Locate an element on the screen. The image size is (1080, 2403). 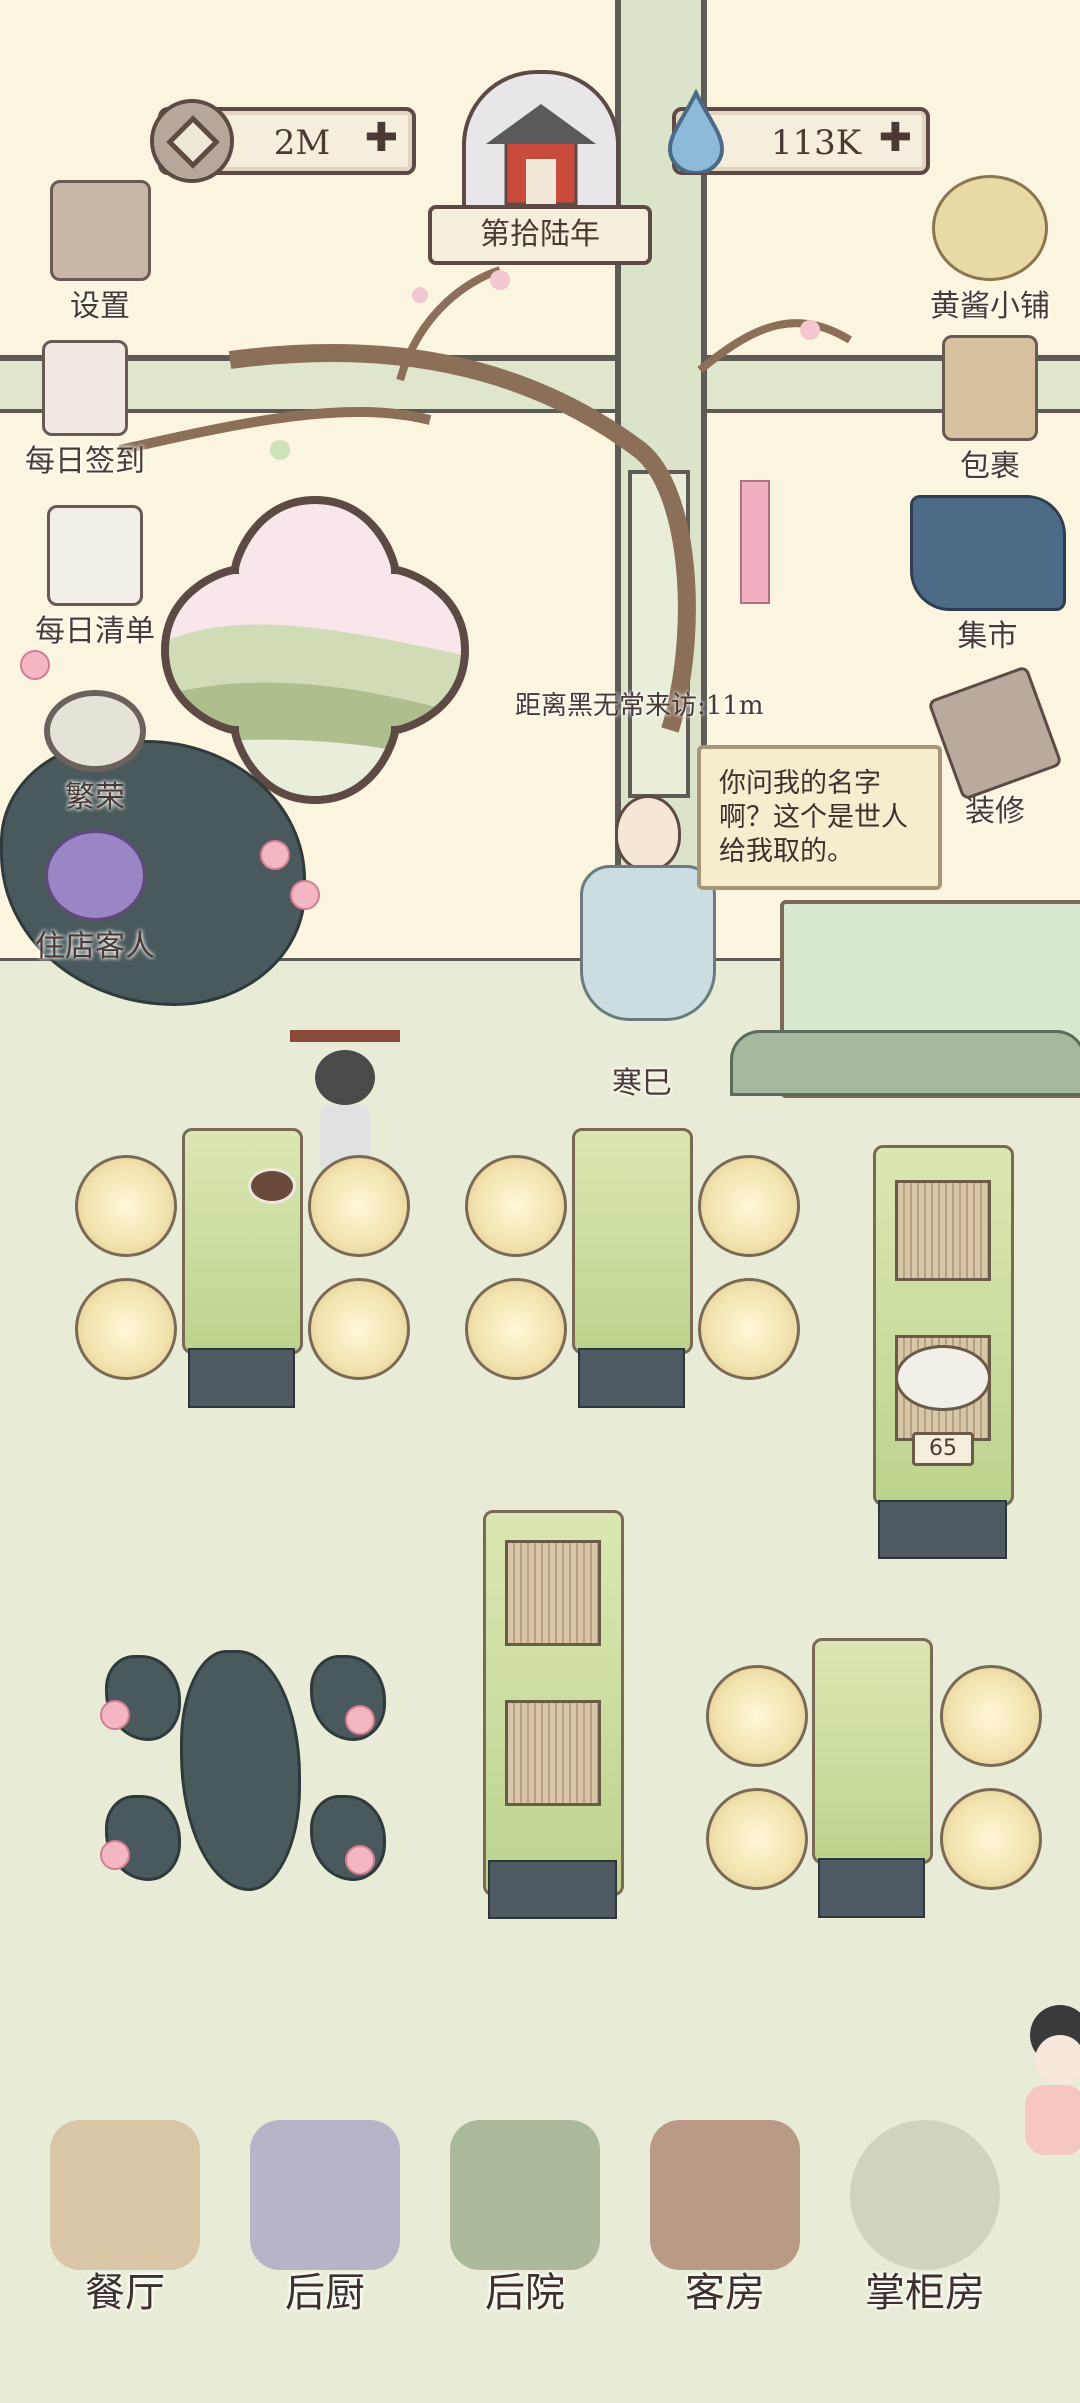
jade-counter: 113K ✚ is located at coordinates (798, 132).